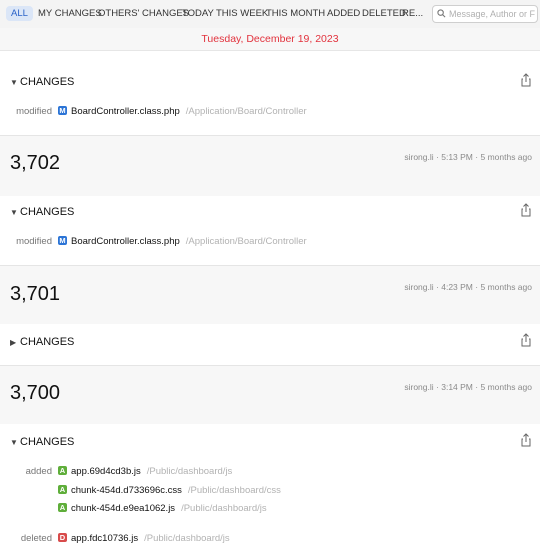 The image size is (540, 547). Describe the element at coordinates (70, 13) in the screenshot. I see `filter-my-changes: MY CHANGES` at that location.